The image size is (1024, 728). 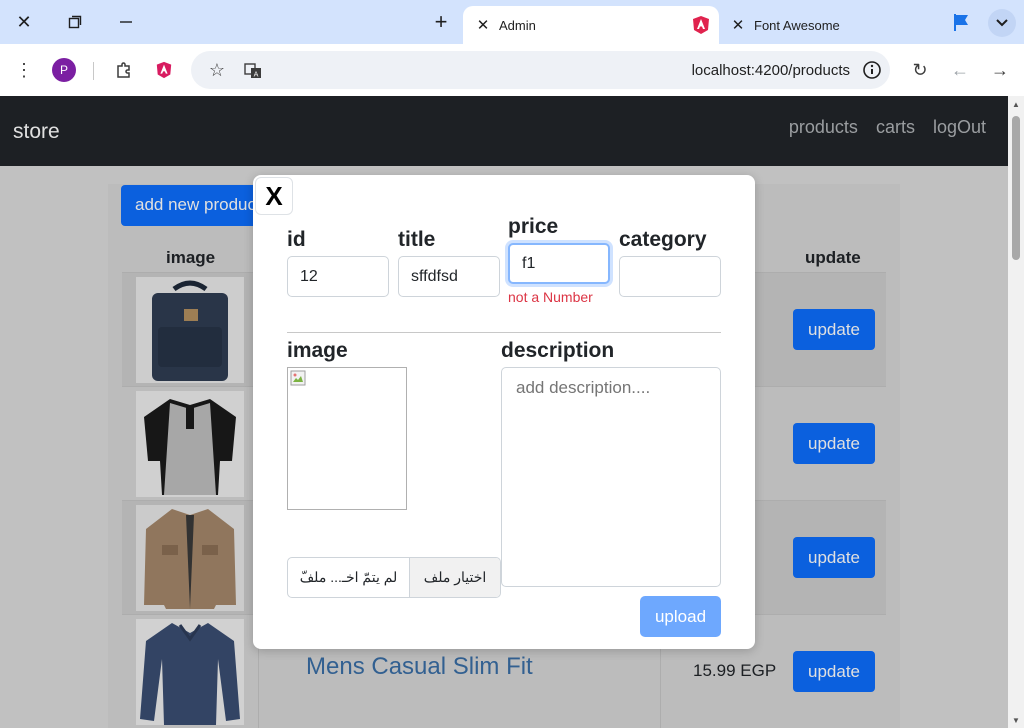 What do you see at coordinates (1016, 188) in the screenshot?
I see `scroll-thumb` at bounding box center [1016, 188].